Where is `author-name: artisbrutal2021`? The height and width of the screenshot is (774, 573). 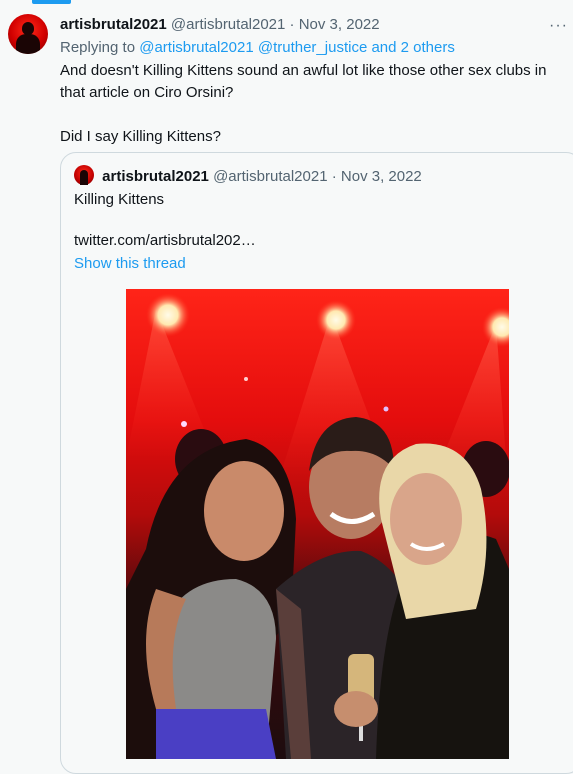
author-name: artisbrutal2021 is located at coordinates (113, 24).